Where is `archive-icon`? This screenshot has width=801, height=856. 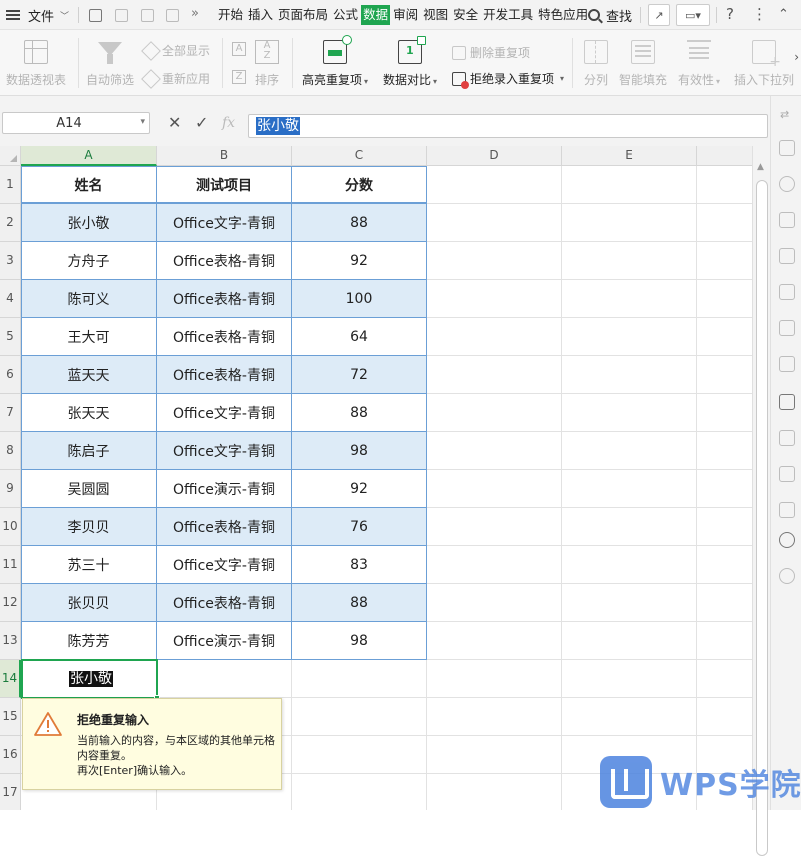
archive-icon is located at coordinates (787, 402).